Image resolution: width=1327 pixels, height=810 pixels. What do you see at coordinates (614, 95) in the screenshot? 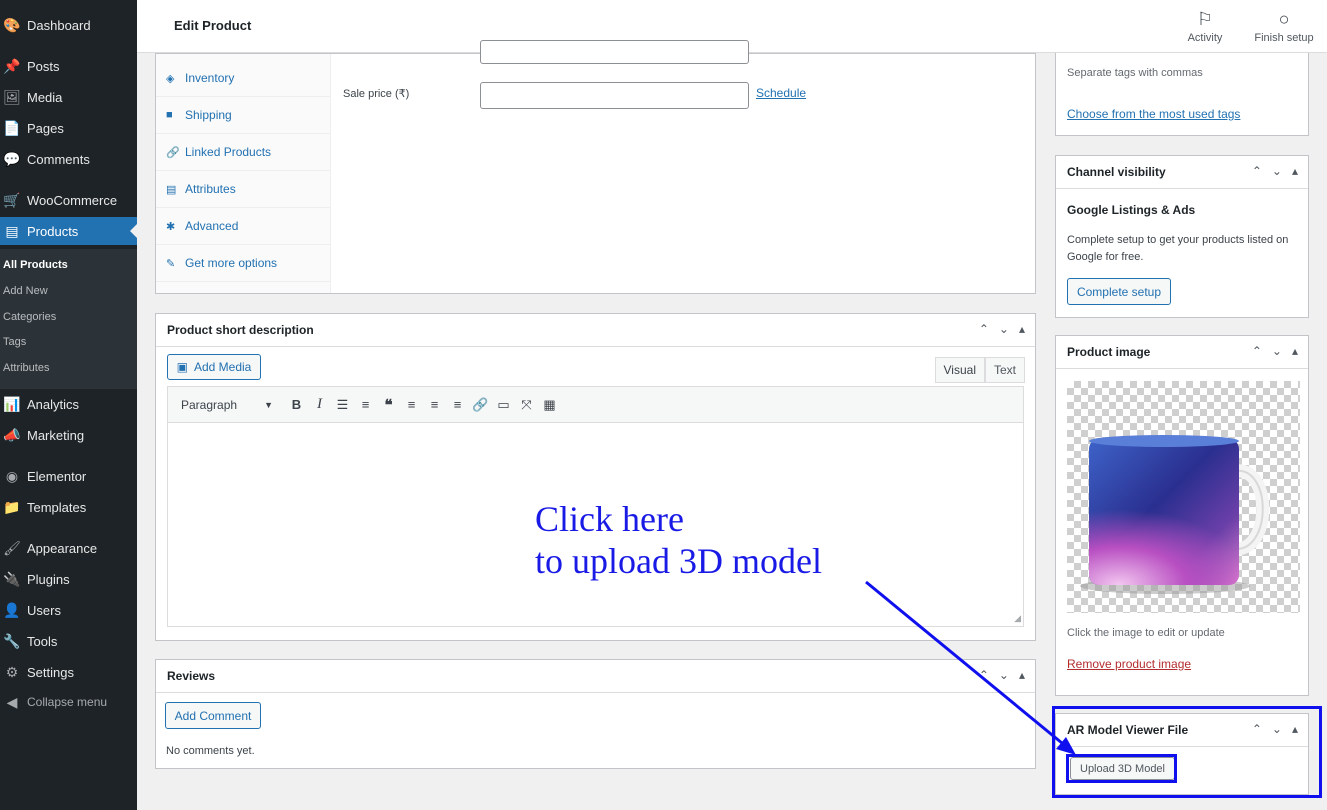
I see `sale-price-input` at bounding box center [614, 95].